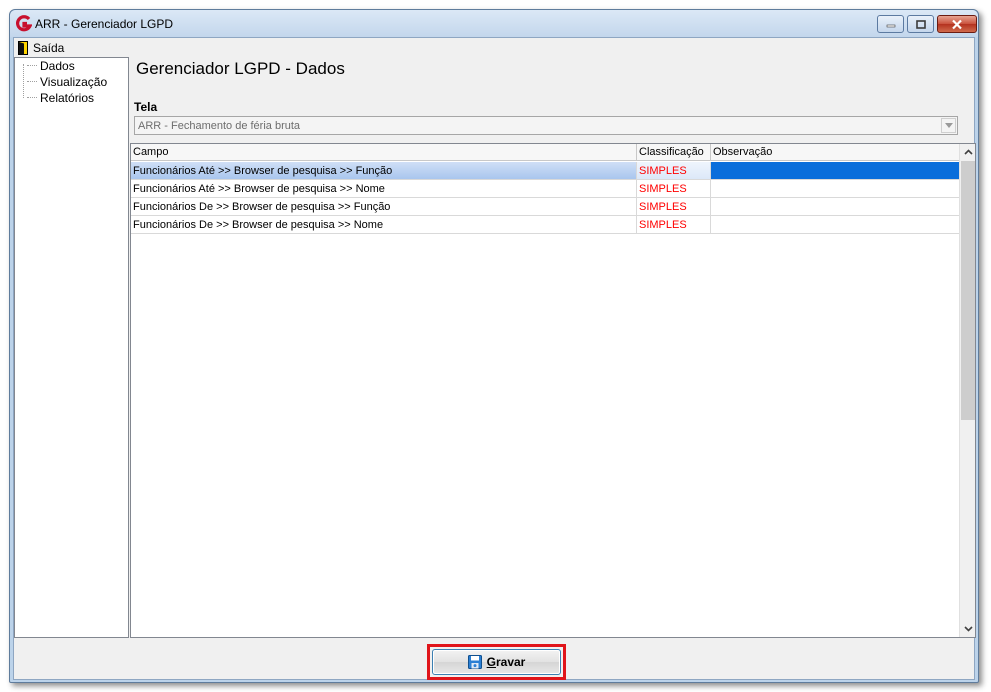 Image resolution: width=991 pixels, height=692 pixels. What do you see at coordinates (23, 47) in the screenshot?
I see `exit-door-icon` at bounding box center [23, 47].